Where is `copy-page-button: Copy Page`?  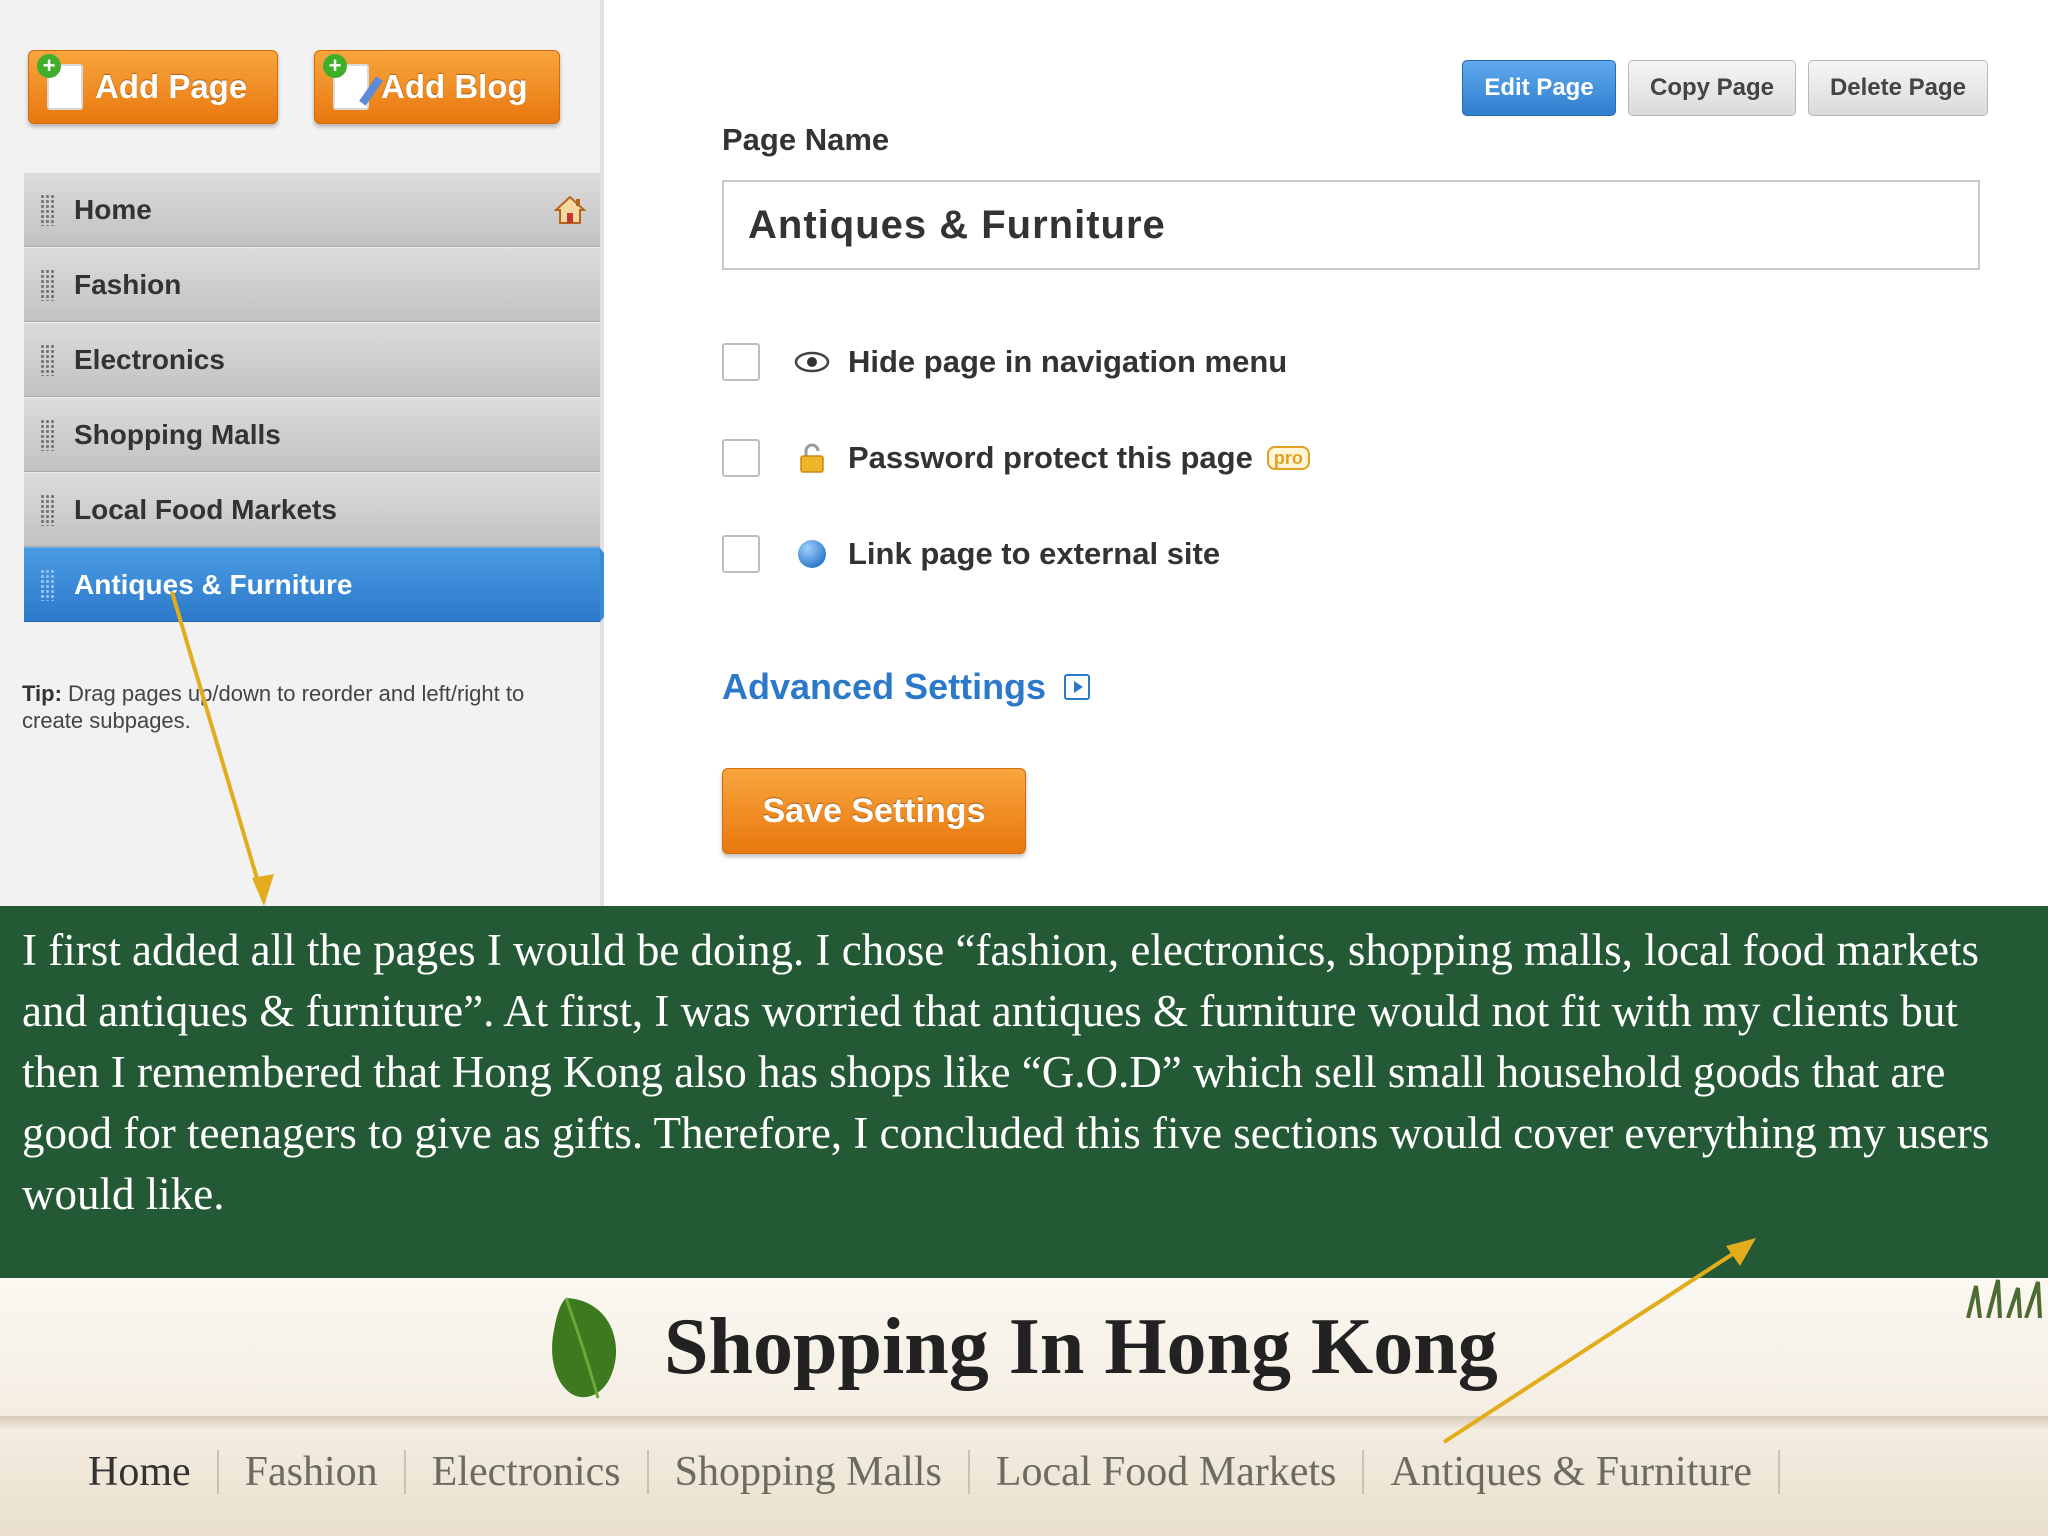
copy-page-button: Copy Page is located at coordinates (1712, 88).